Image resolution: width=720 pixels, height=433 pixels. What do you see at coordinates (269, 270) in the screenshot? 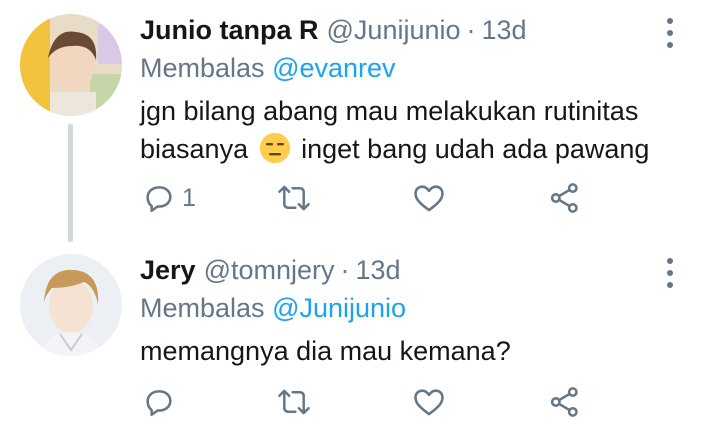
I see `author-handle: @tomnjery` at bounding box center [269, 270].